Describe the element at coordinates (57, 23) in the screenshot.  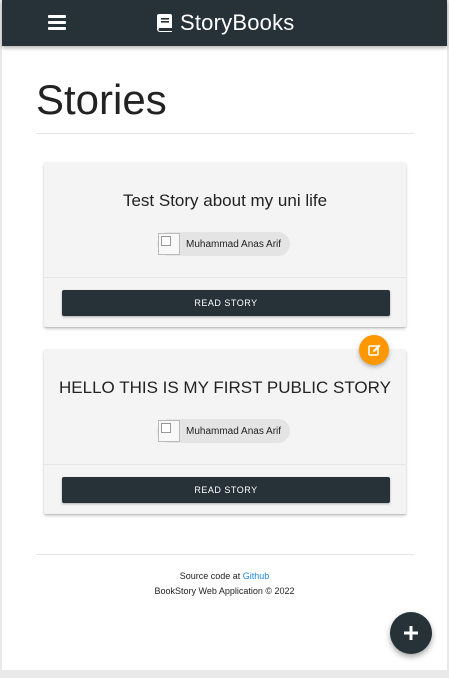
I see `hamburger-menu-icon` at that location.